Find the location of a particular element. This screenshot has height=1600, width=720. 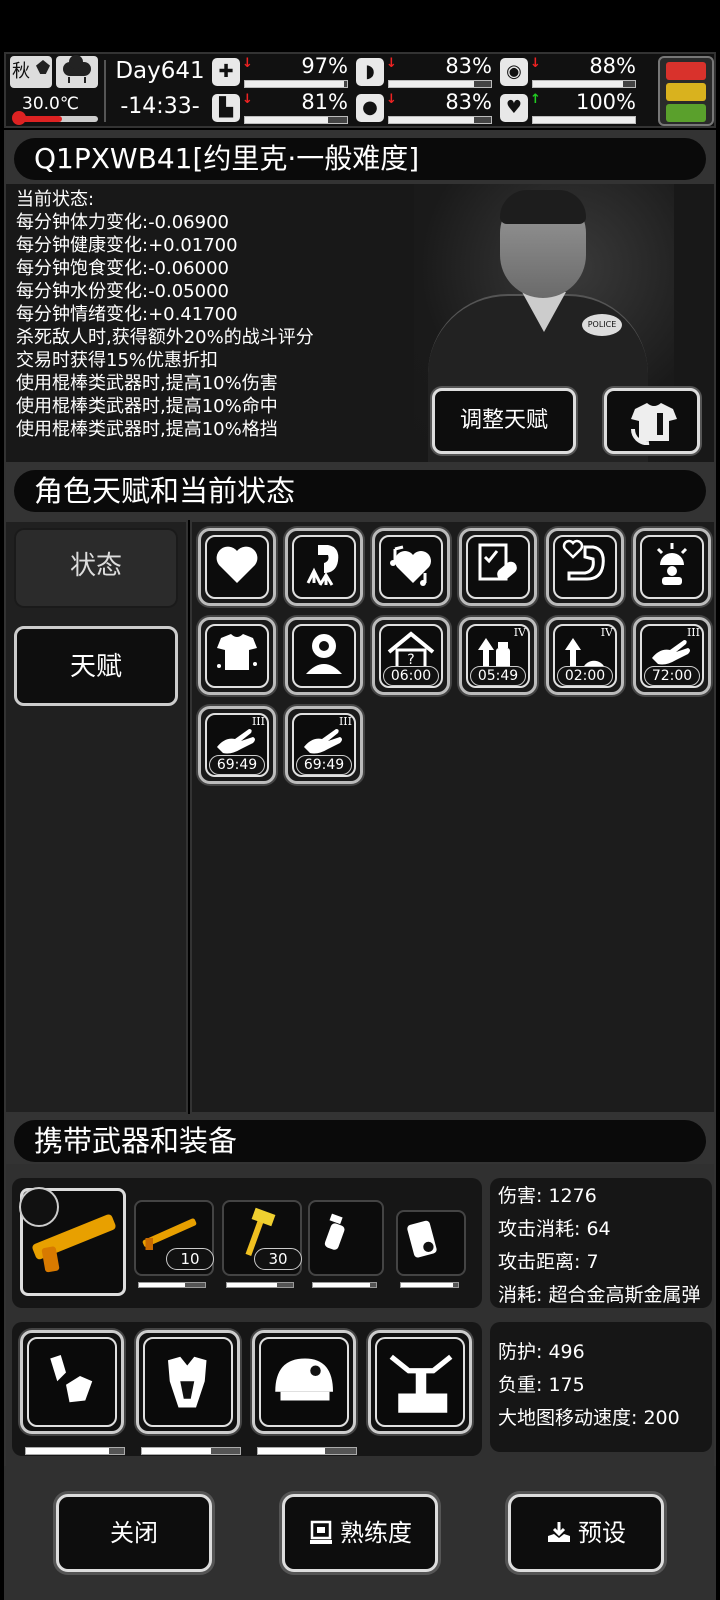

temperature-value: 30.0℃ is located at coordinates (50, 104).